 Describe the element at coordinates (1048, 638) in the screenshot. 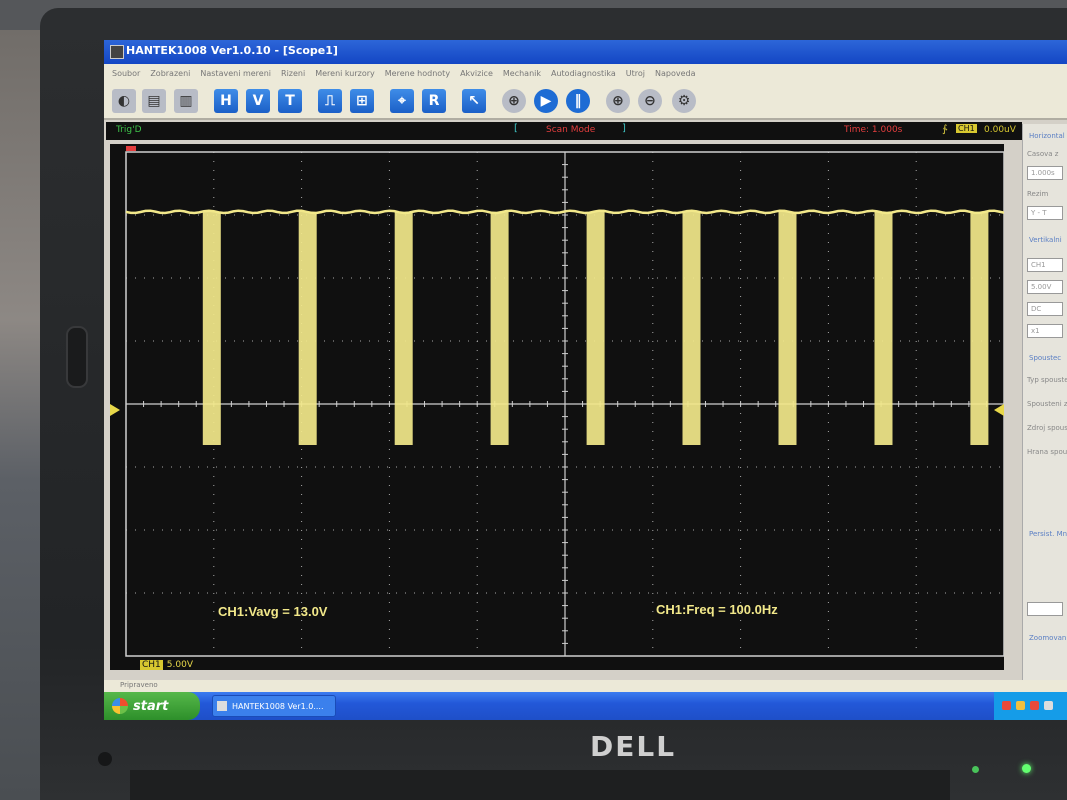

I see `zoom-label: Zoomovani` at that location.